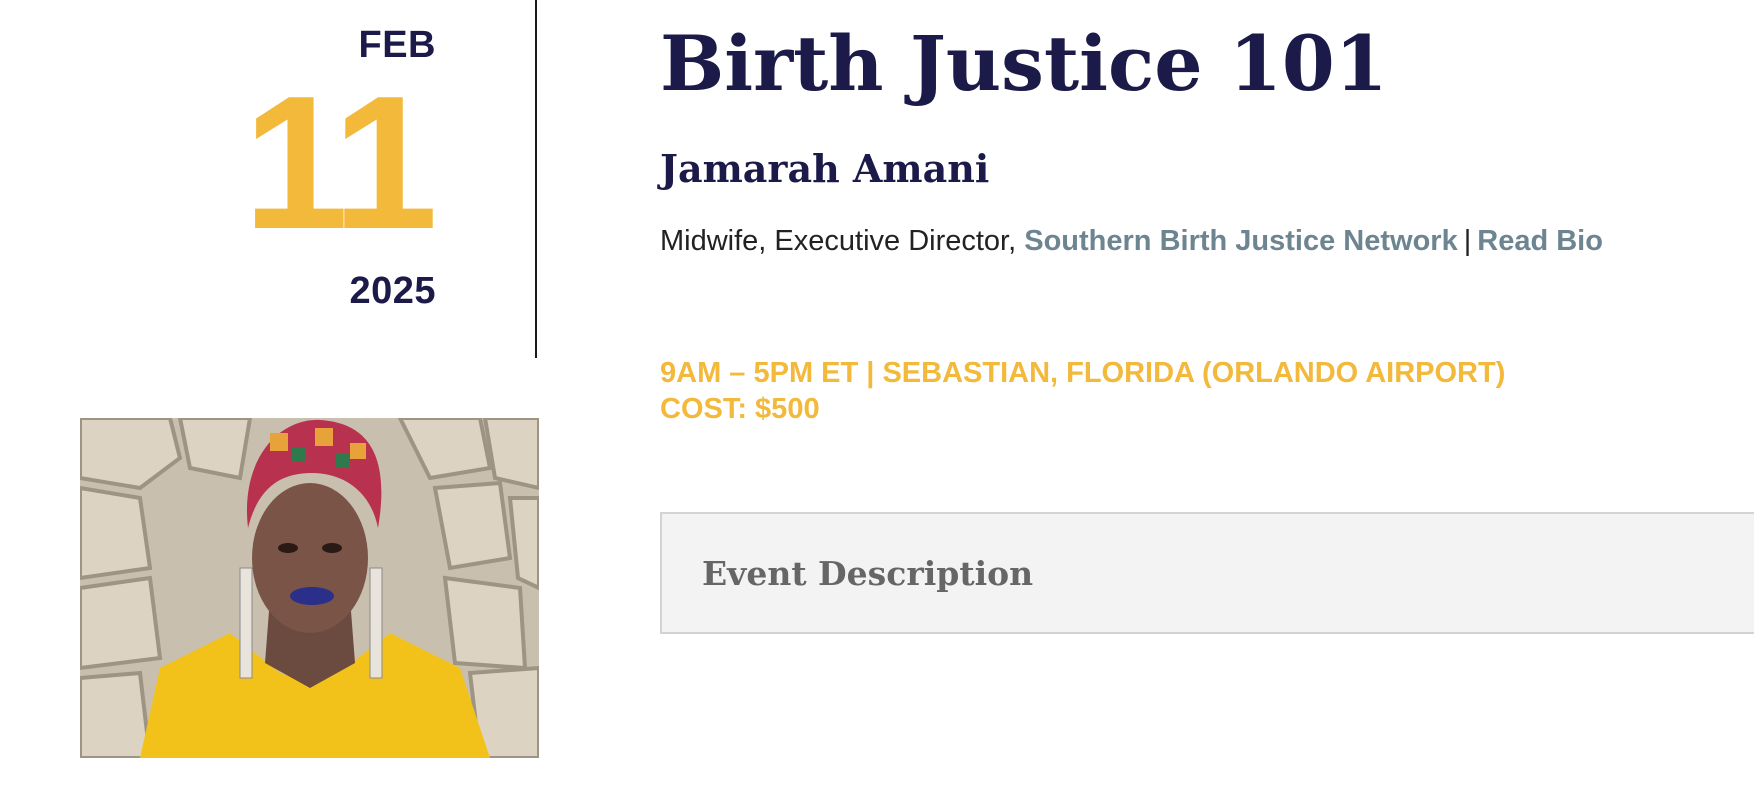 This screenshot has width=1754, height=798. I want to click on organization-link: Southern Birth Justice Network, so click(1240, 241).